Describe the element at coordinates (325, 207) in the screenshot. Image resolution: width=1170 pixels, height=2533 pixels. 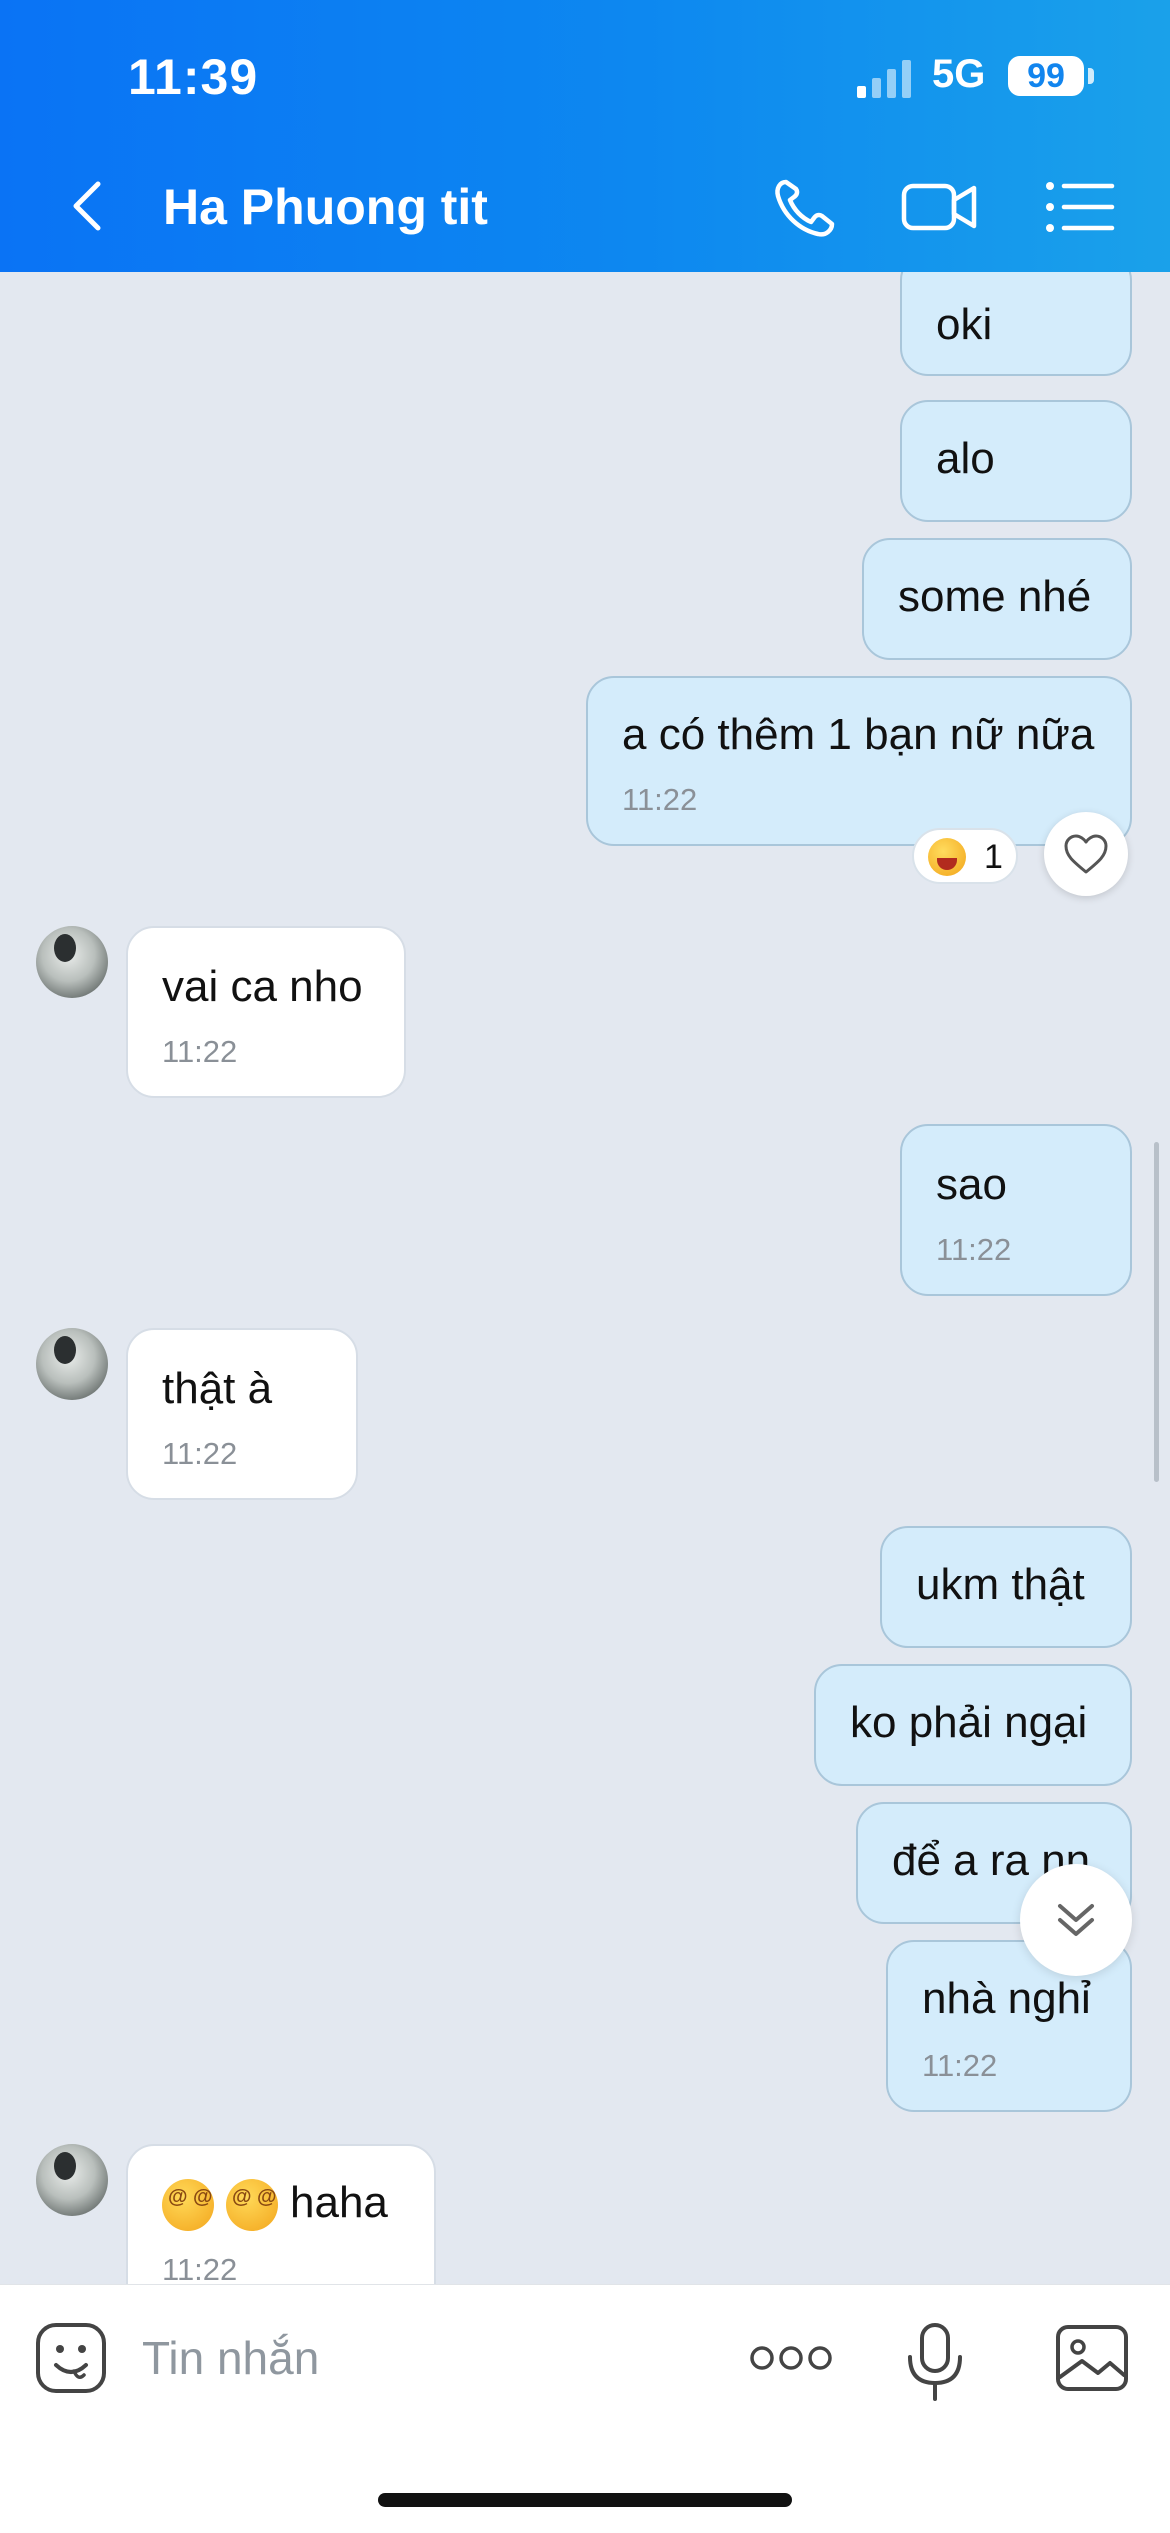
I see `contact-name: Ha Phuong tit` at that location.